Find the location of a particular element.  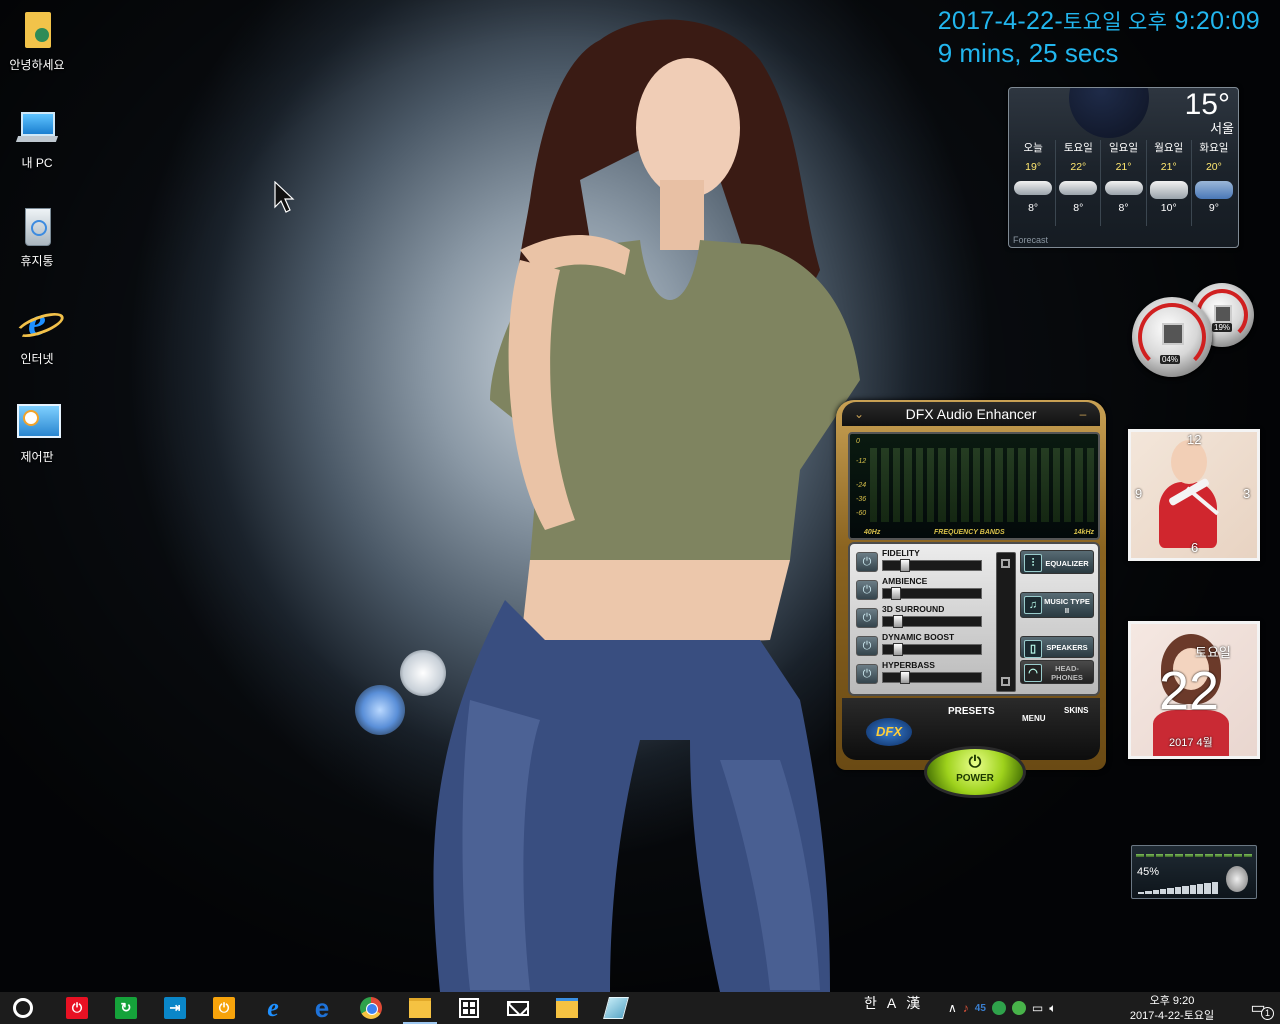

dfx-tray-icon: 45 is located at coordinates (980, 1008).